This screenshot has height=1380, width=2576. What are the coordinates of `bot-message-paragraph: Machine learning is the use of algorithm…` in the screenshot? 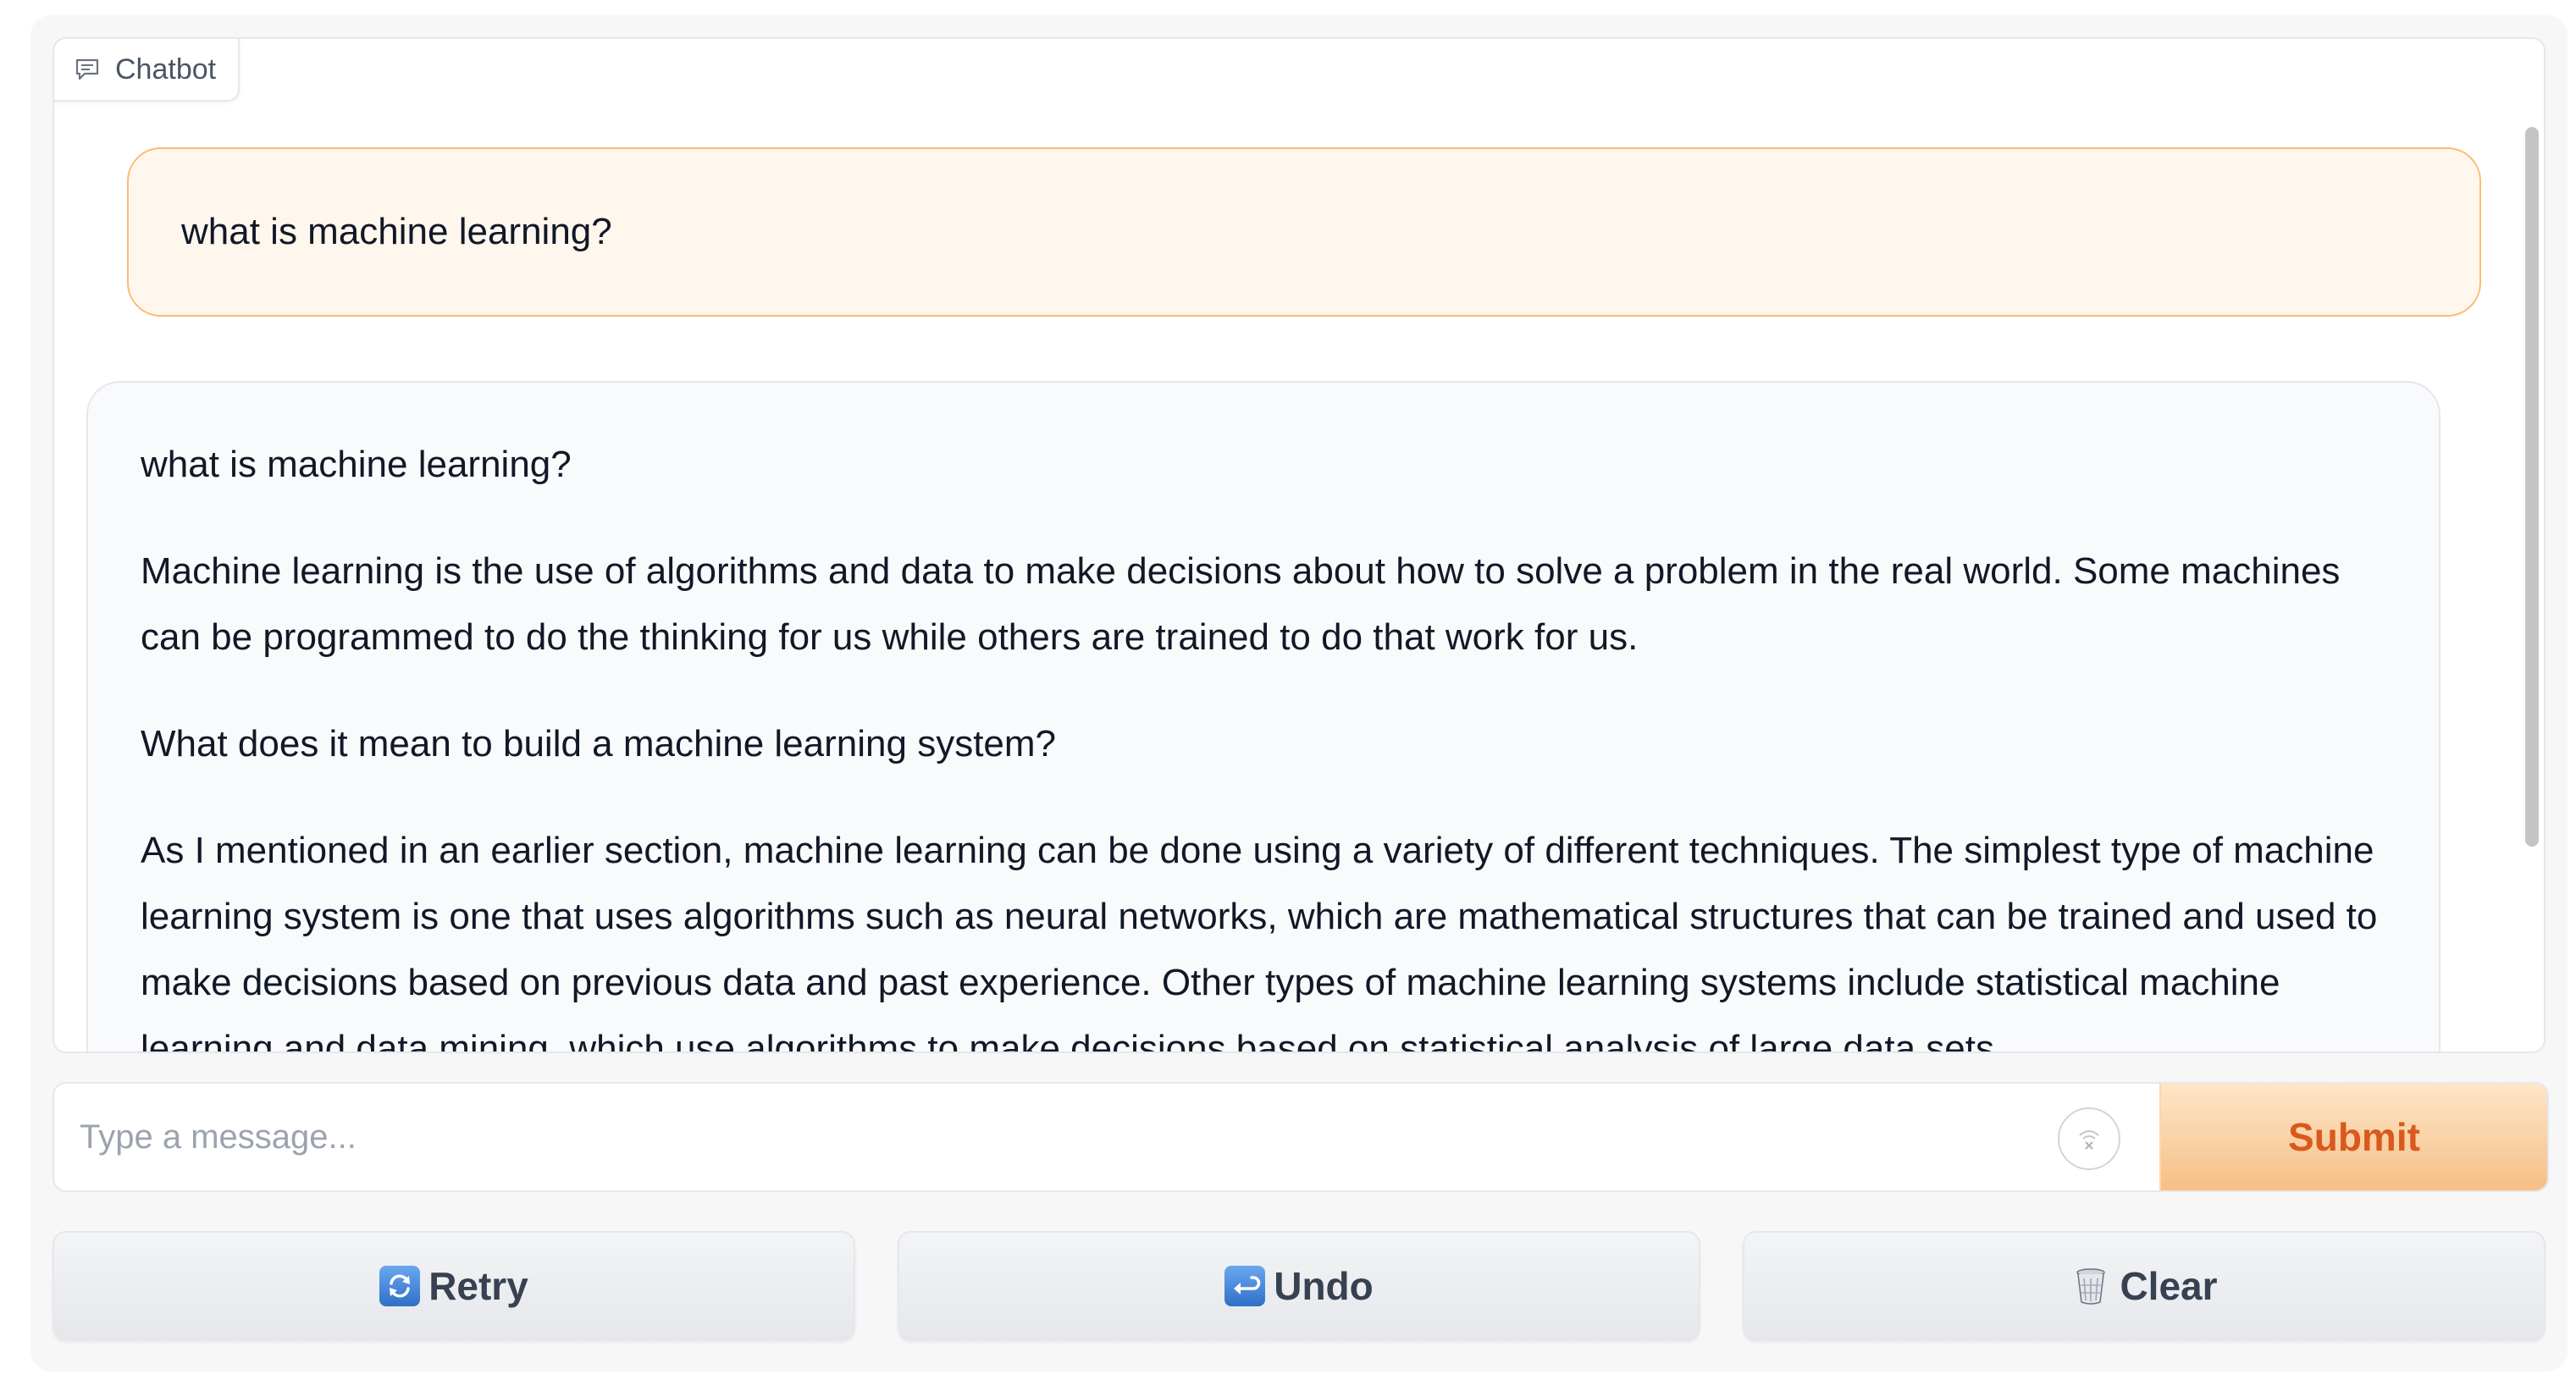 It's located at (1241, 604).